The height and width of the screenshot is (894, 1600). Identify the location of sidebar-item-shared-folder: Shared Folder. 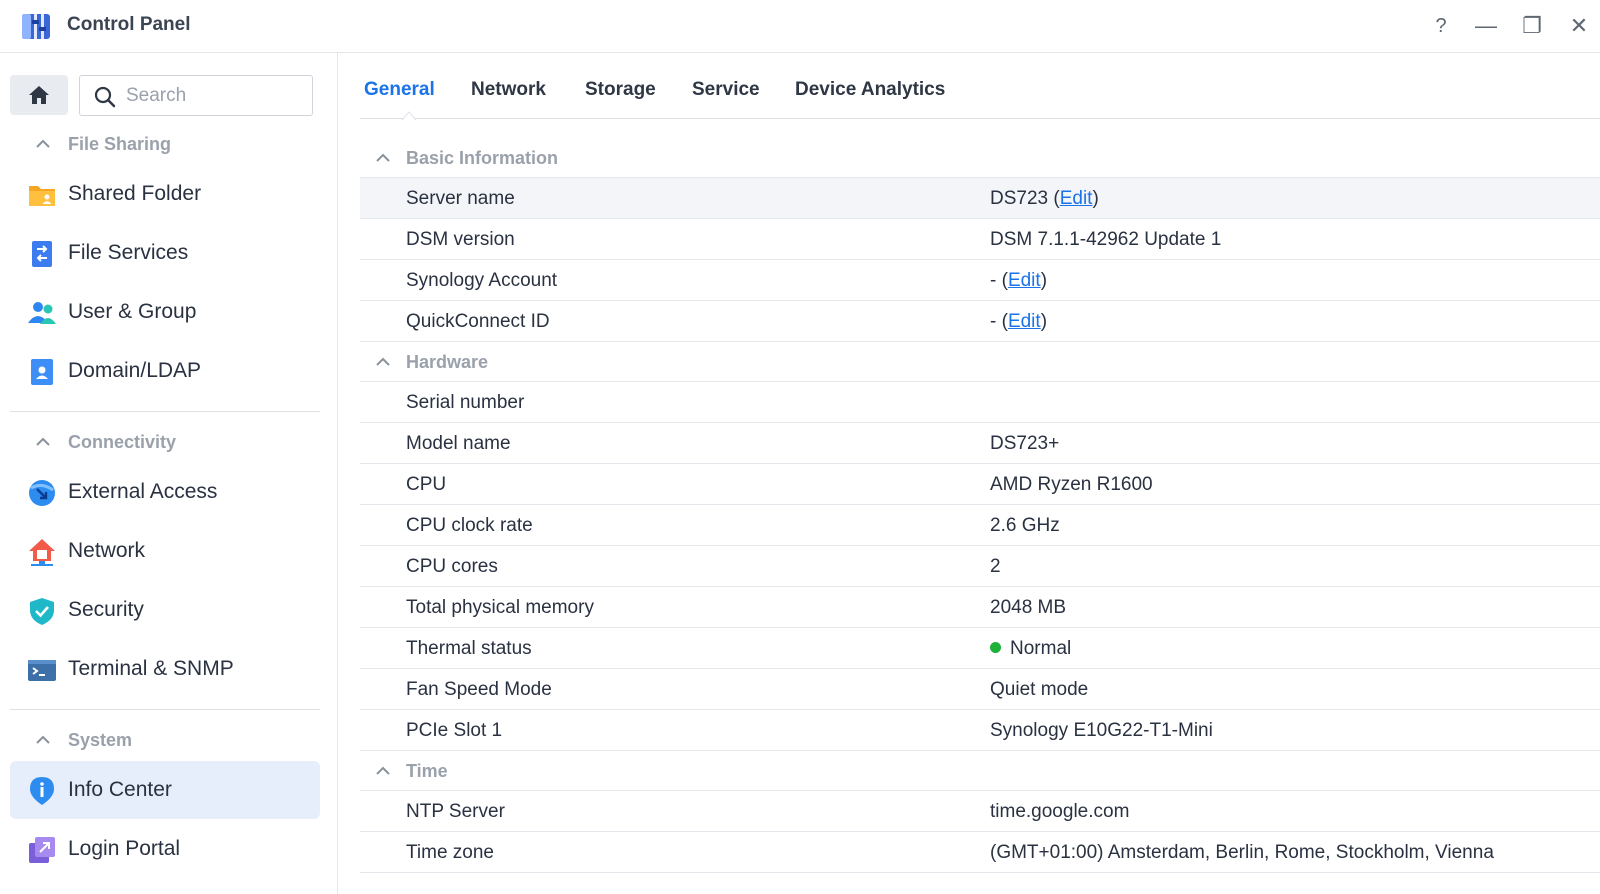
(165, 194).